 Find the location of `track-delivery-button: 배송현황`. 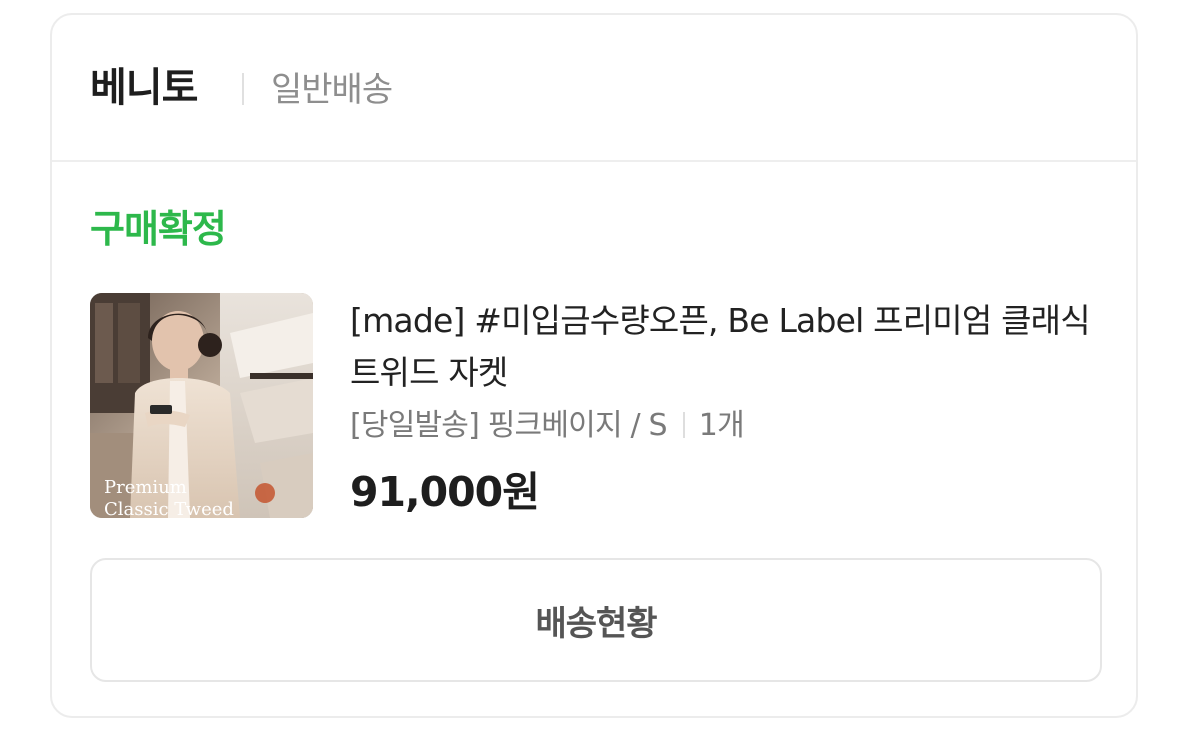

track-delivery-button: 배송현황 is located at coordinates (596, 620).